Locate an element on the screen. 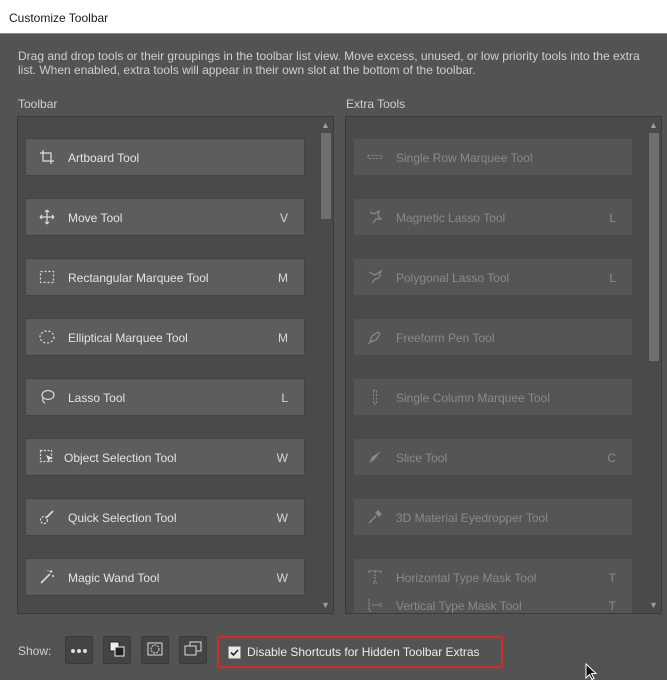 The image size is (667, 680). extra-tool-row: 3D Material Eyedropper Tool is located at coordinates (493, 517).